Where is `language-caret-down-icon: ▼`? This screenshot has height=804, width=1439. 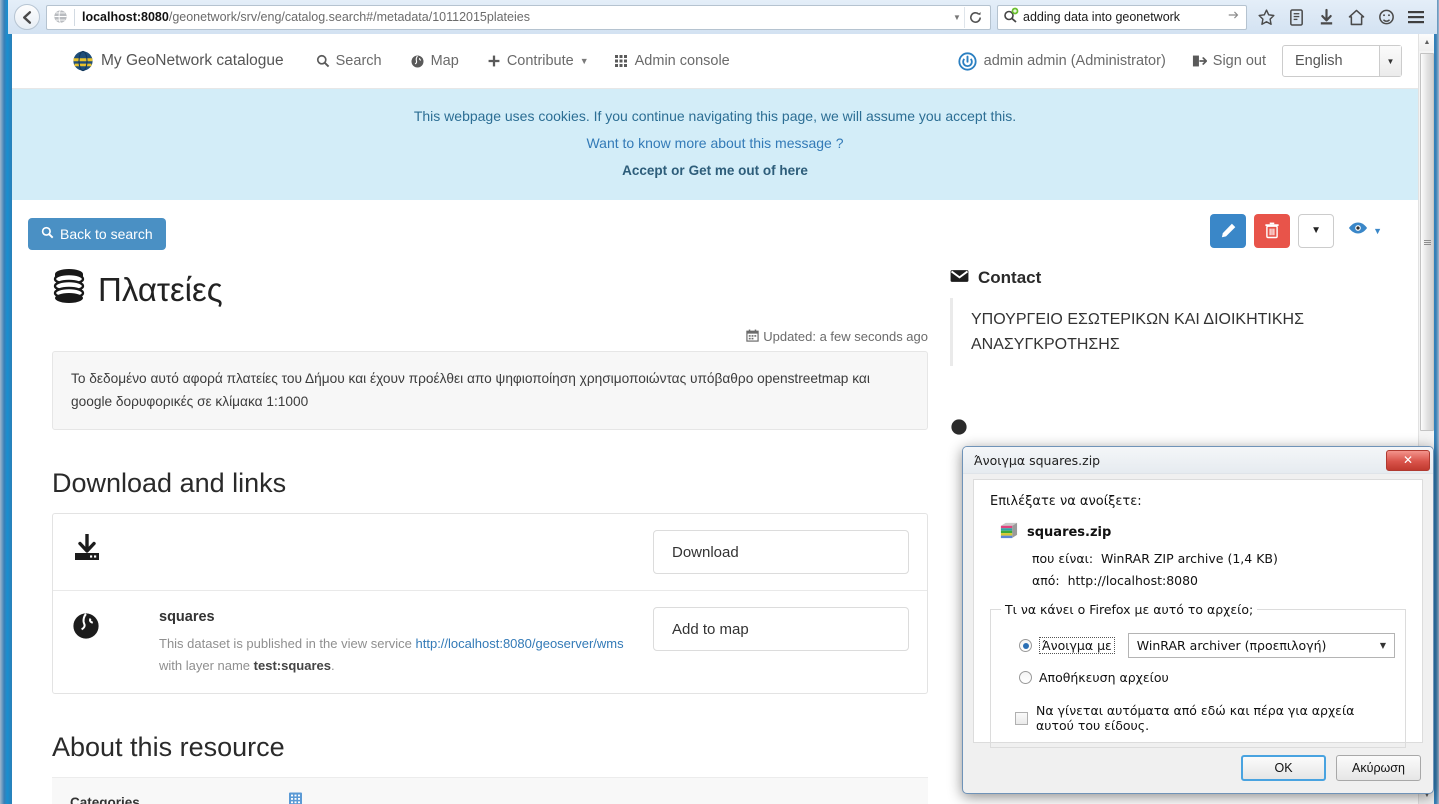 language-caret-down-icon: ▼ is located at coordinates (1390, 61).